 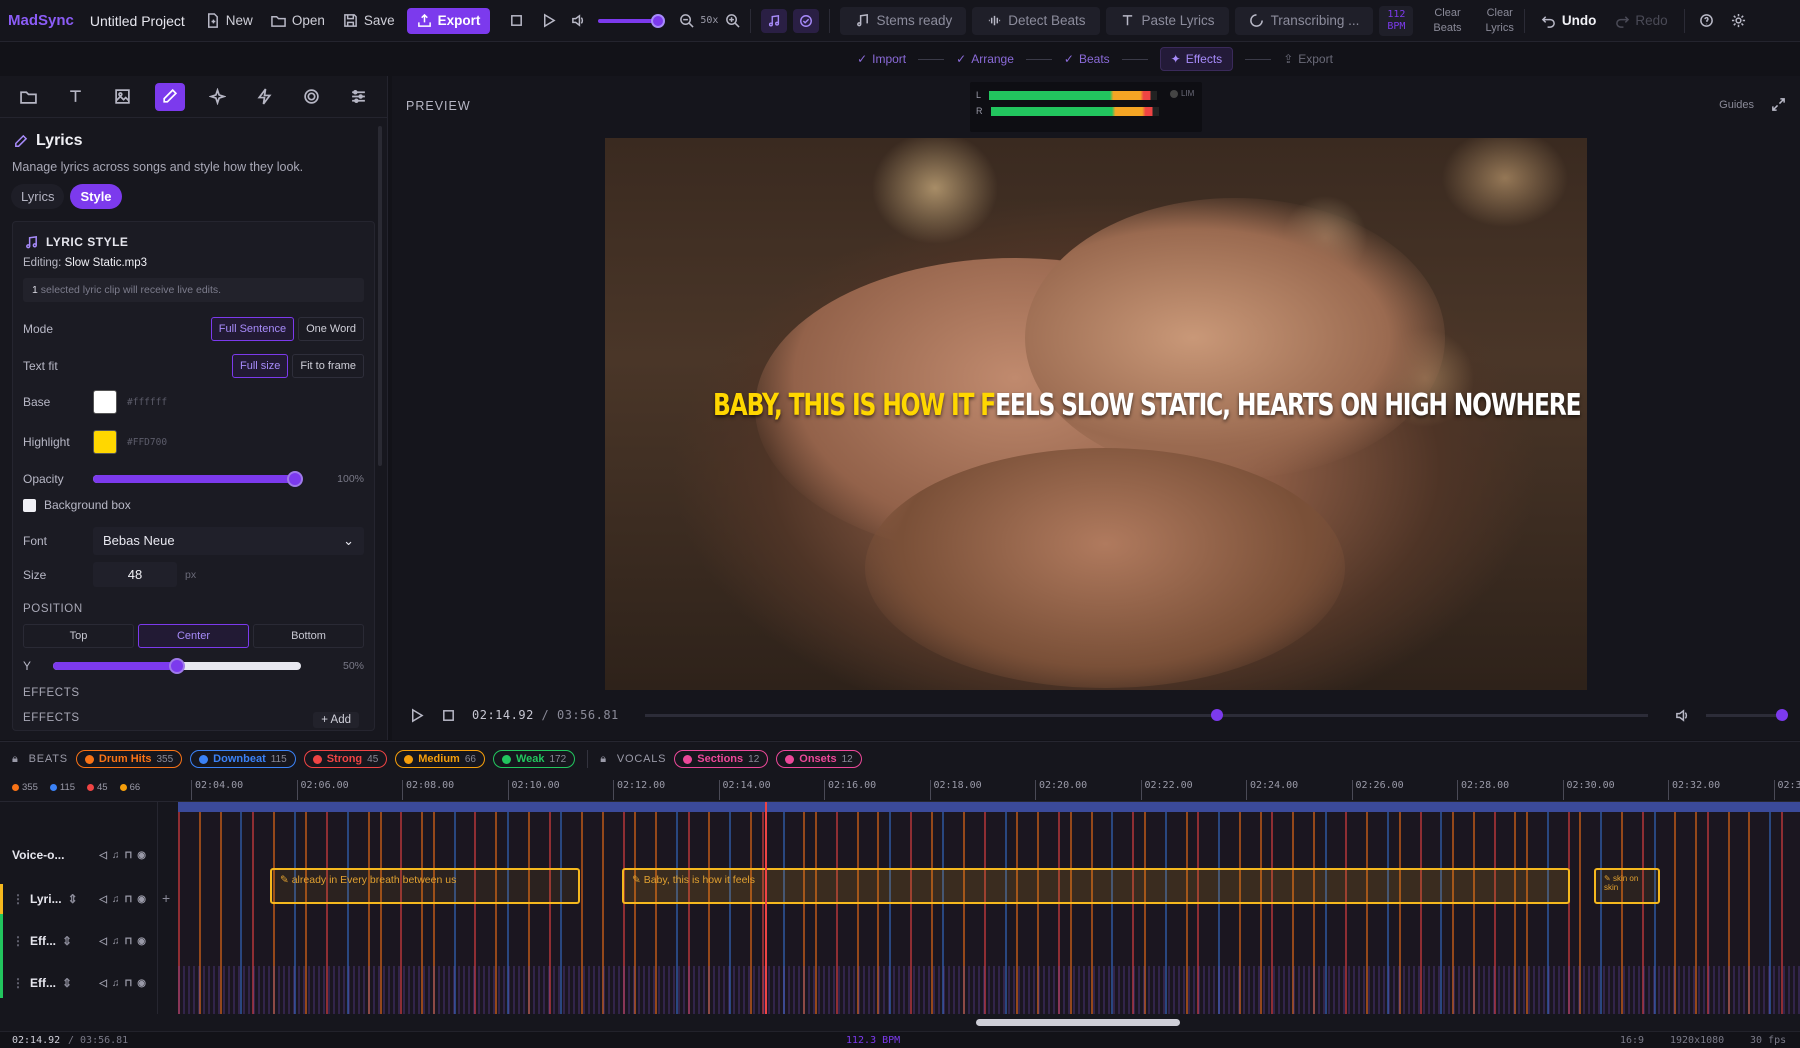 What do you see at coordinates (75, 97) in the screenshot?
I see `text-icon` at bounding box center [75, 97].